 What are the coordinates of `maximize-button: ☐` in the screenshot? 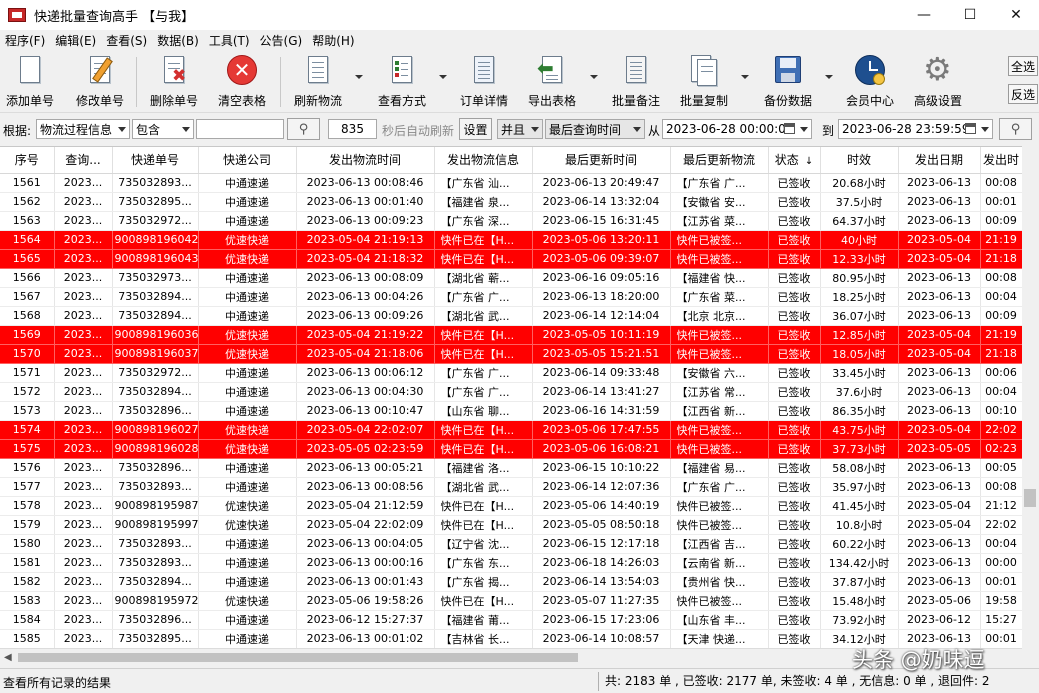 It's located at (970, 15).